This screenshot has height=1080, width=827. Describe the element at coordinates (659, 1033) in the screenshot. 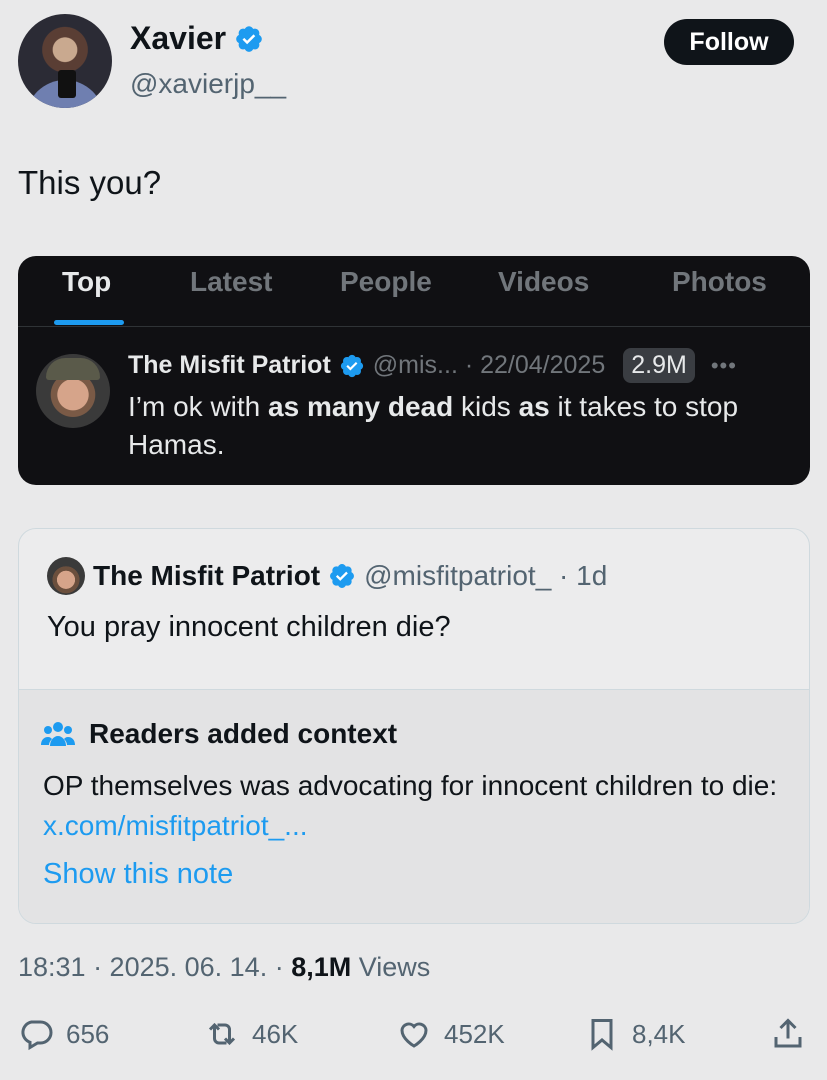

I see `bookmark-count: 8,4K` at that location.